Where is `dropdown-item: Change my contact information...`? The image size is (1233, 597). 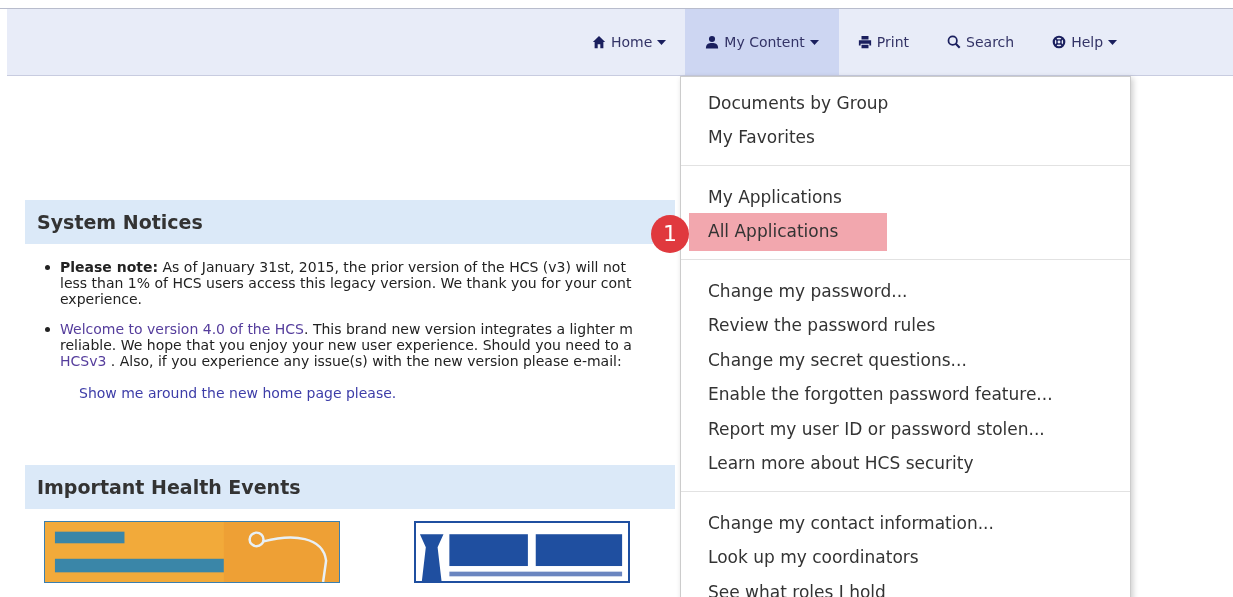
dropdown-item: Change my contact information... is located at coordinates (851, 523).